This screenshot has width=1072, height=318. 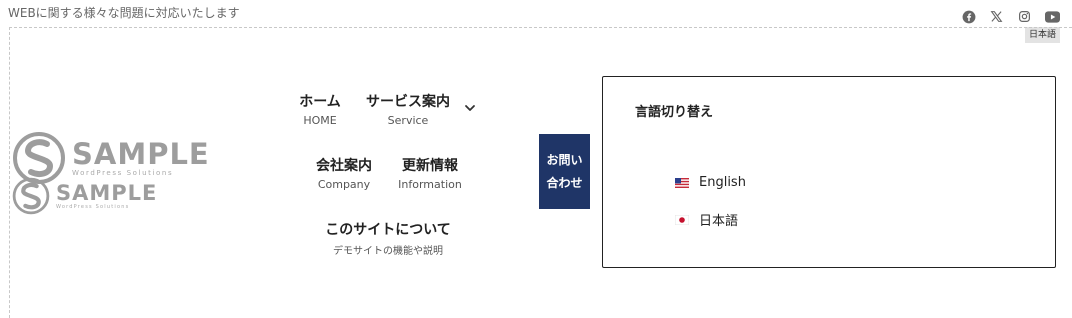 I want to click on youtube-icon, so click(x=1052, y=16).